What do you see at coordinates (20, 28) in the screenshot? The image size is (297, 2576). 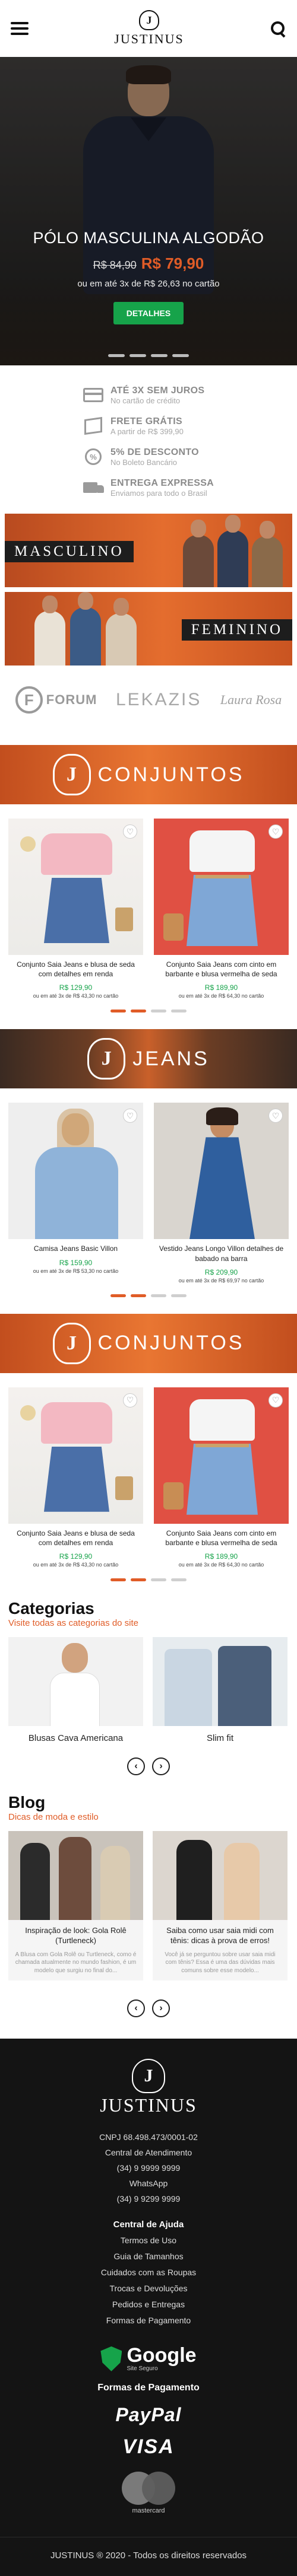 I see `hamburger-menu-icon` at bounding box center [20, 28].